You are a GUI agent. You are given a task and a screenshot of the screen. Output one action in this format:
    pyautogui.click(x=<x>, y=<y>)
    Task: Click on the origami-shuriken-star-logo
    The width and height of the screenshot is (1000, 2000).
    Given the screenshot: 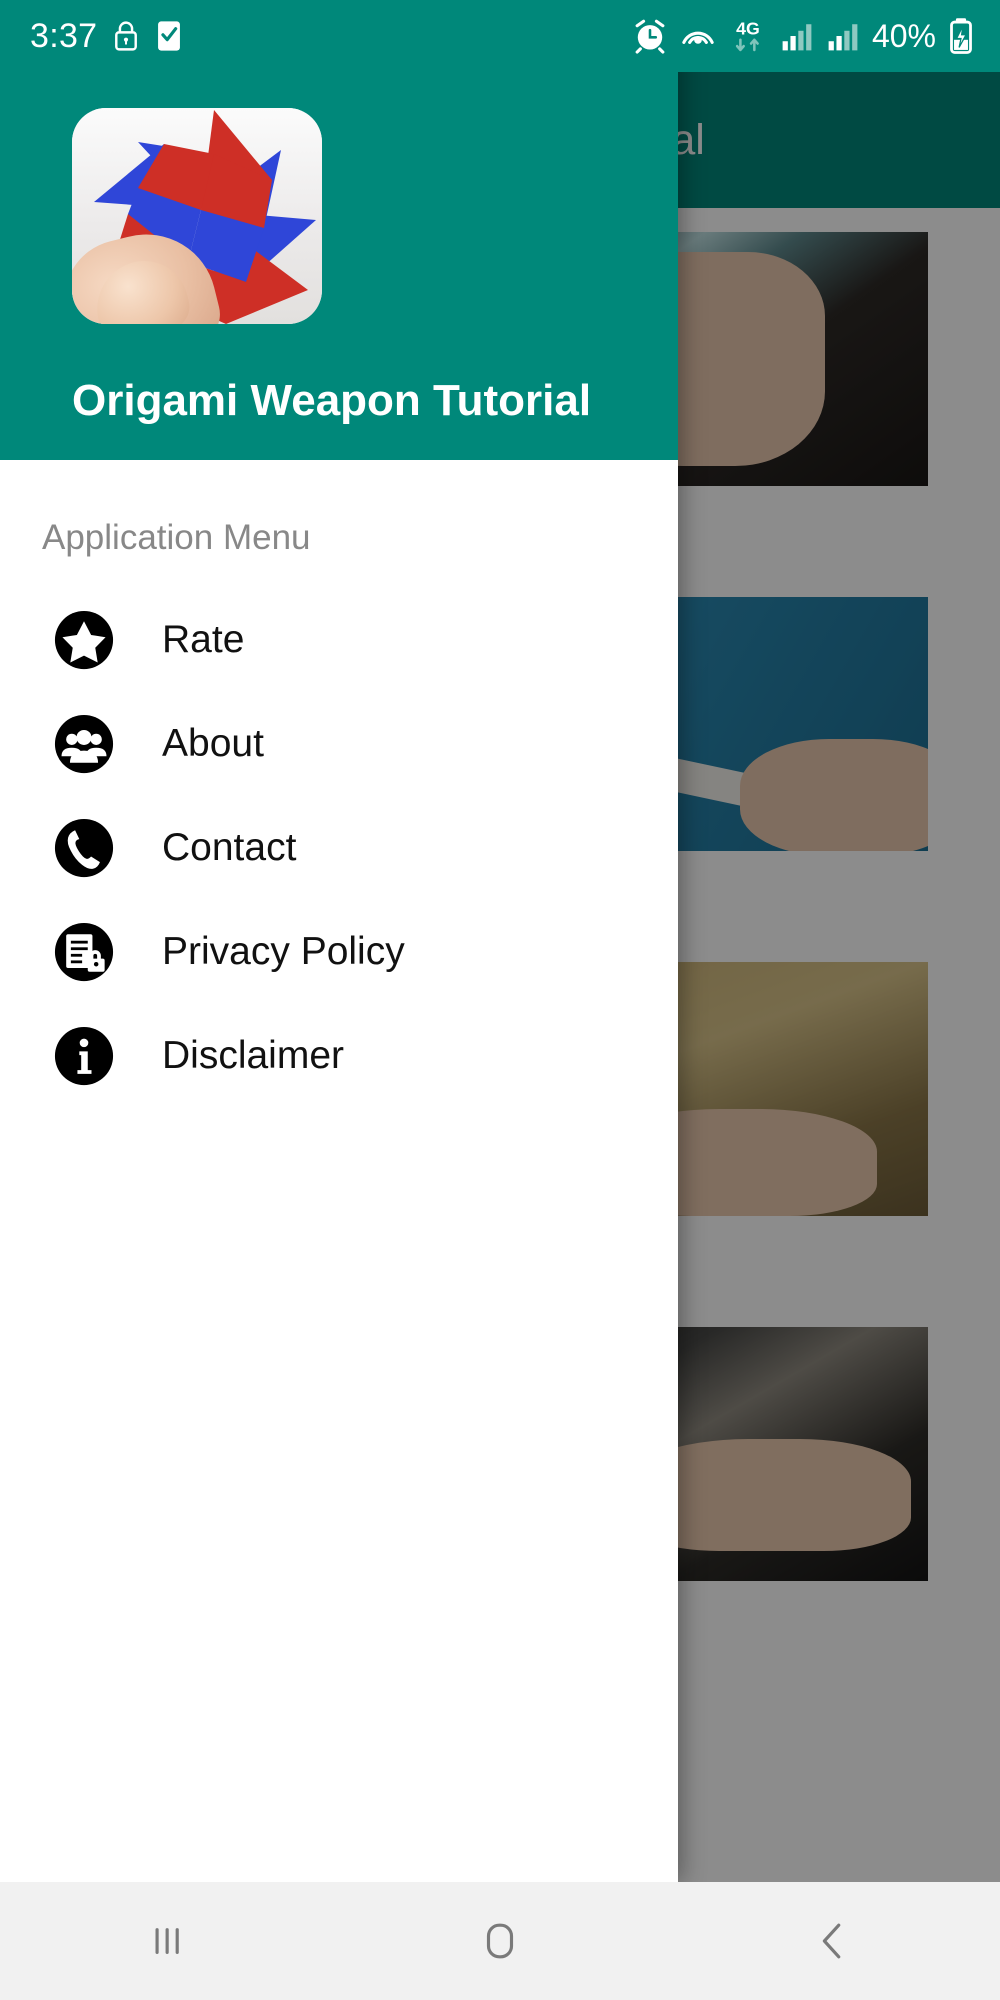 What is the action you would take?
    pyautogui.click(x=197, y=216)
    